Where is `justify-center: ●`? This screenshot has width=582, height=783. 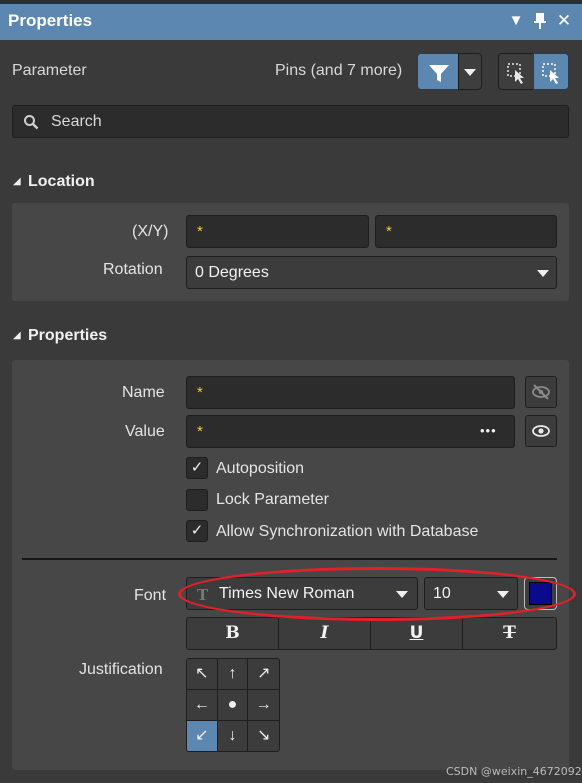
justify-center: ● is located at coordinates (233, 705).